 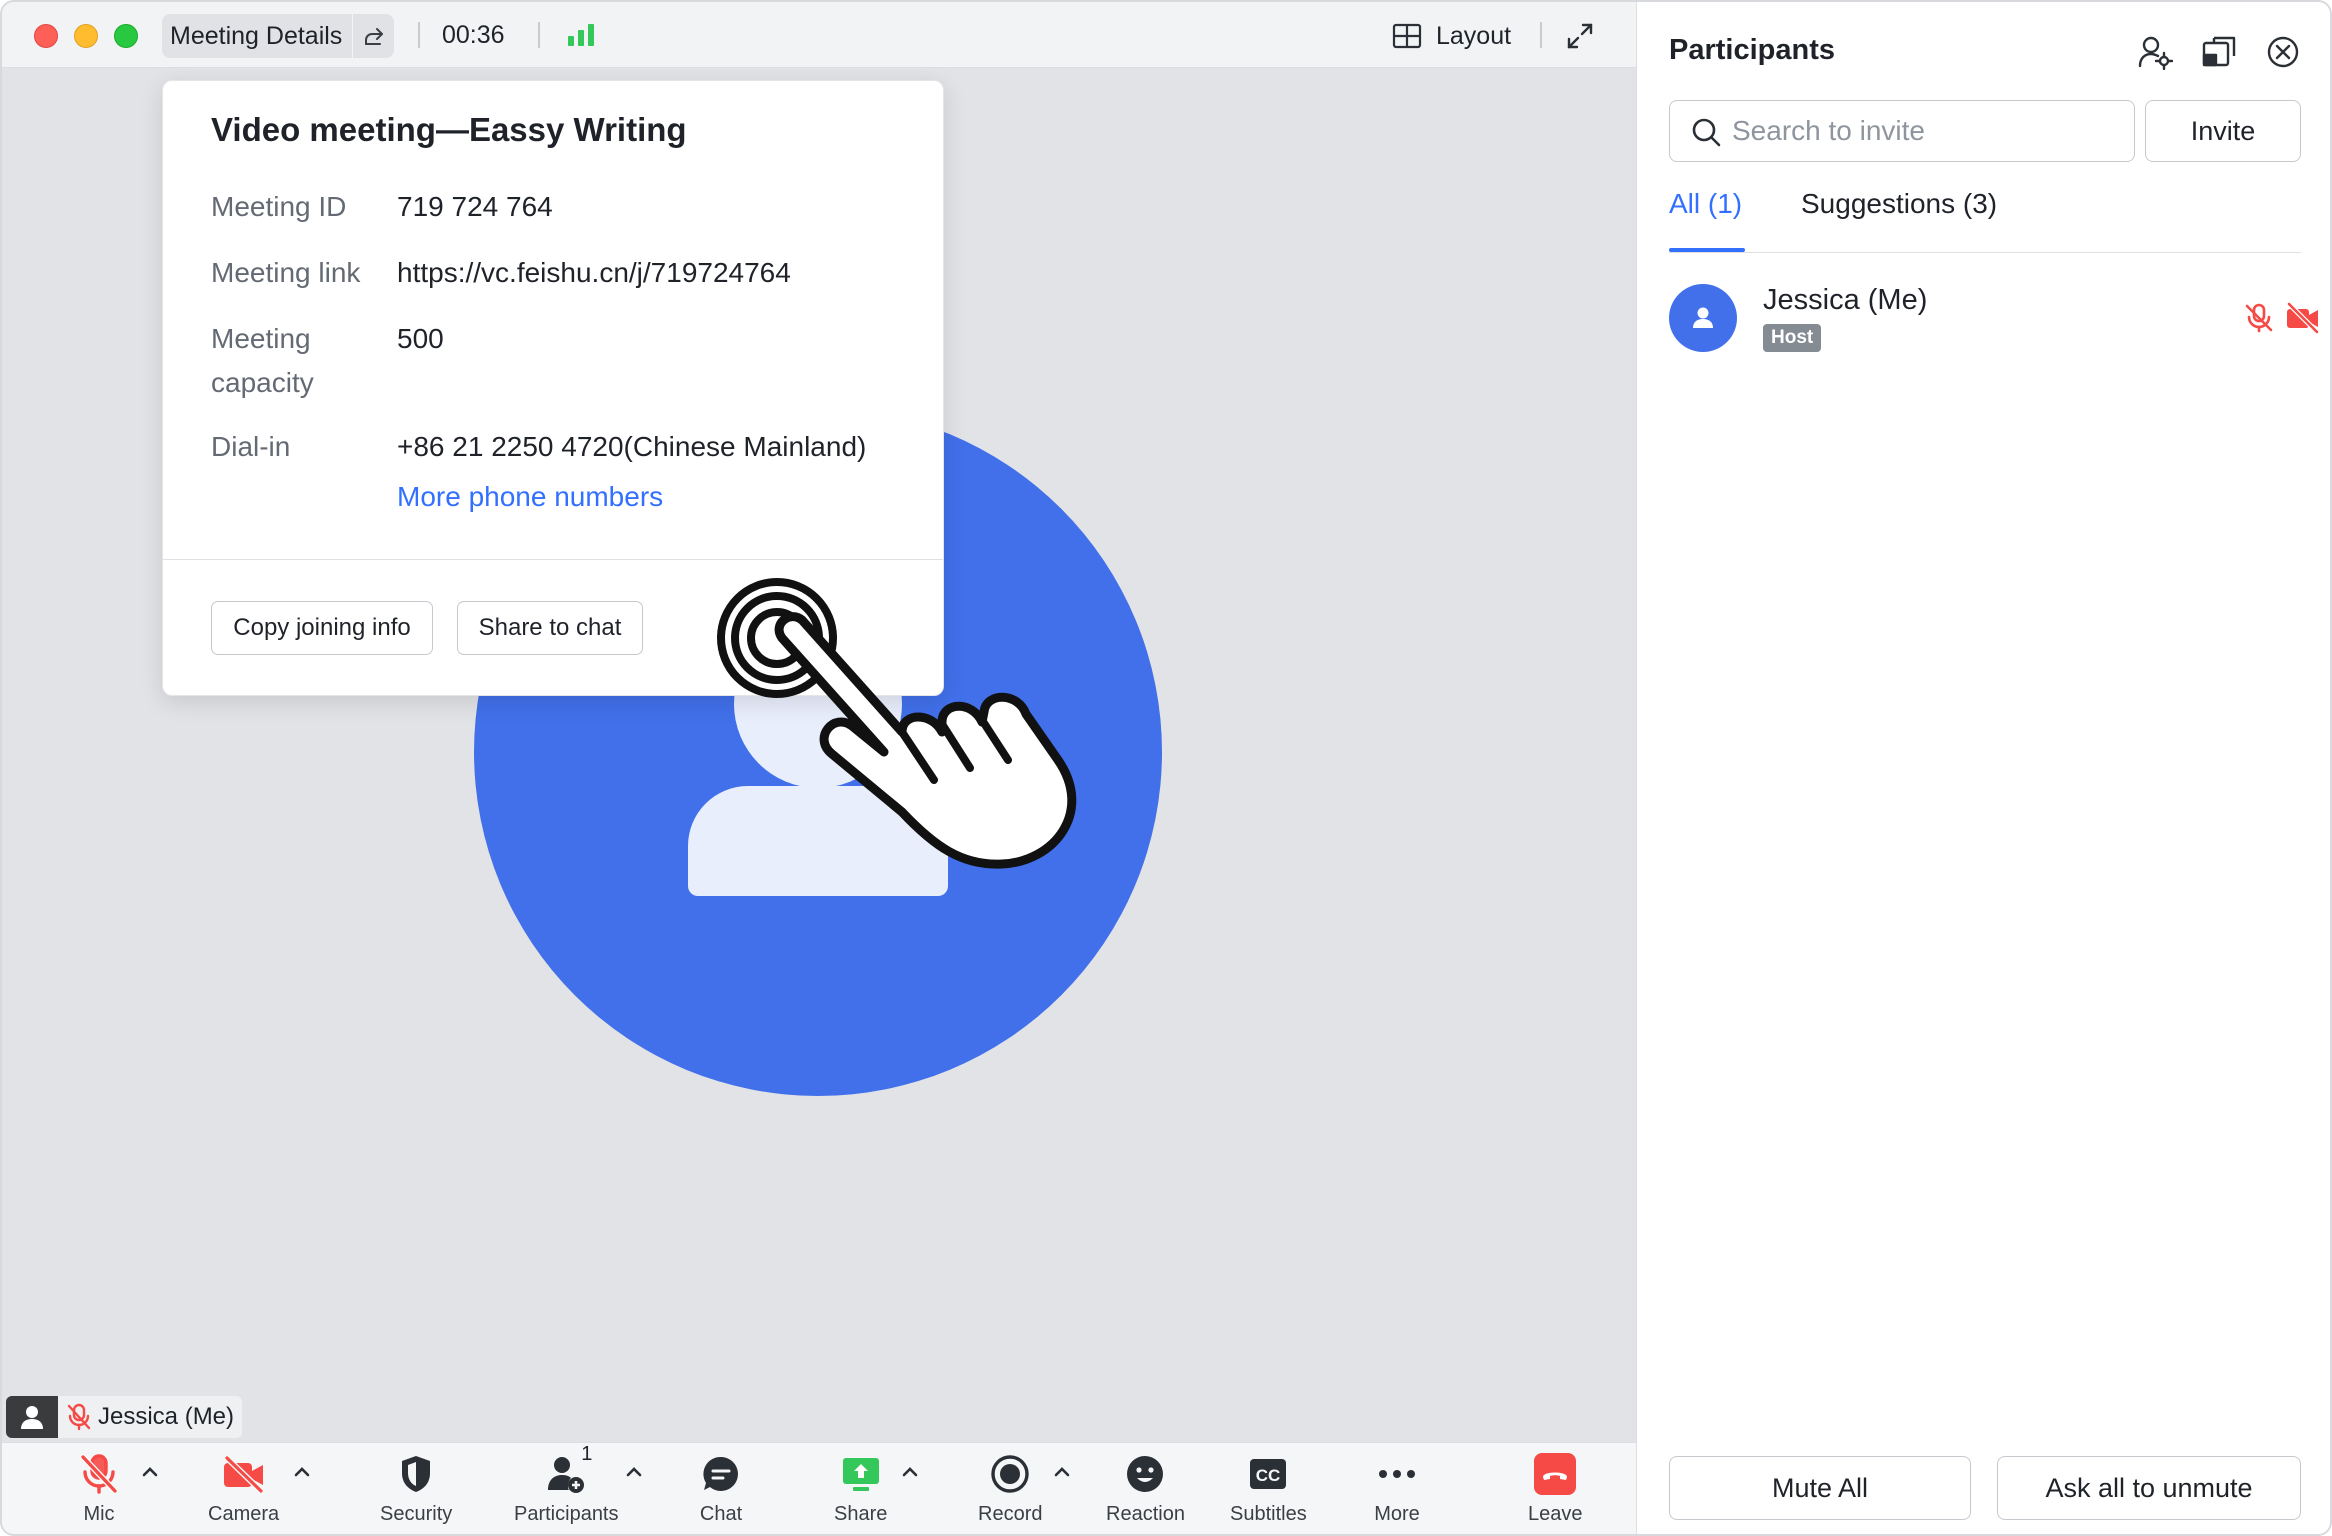 I want to click on participant-name: Jessica (Me), so click(x=1845, y=300).